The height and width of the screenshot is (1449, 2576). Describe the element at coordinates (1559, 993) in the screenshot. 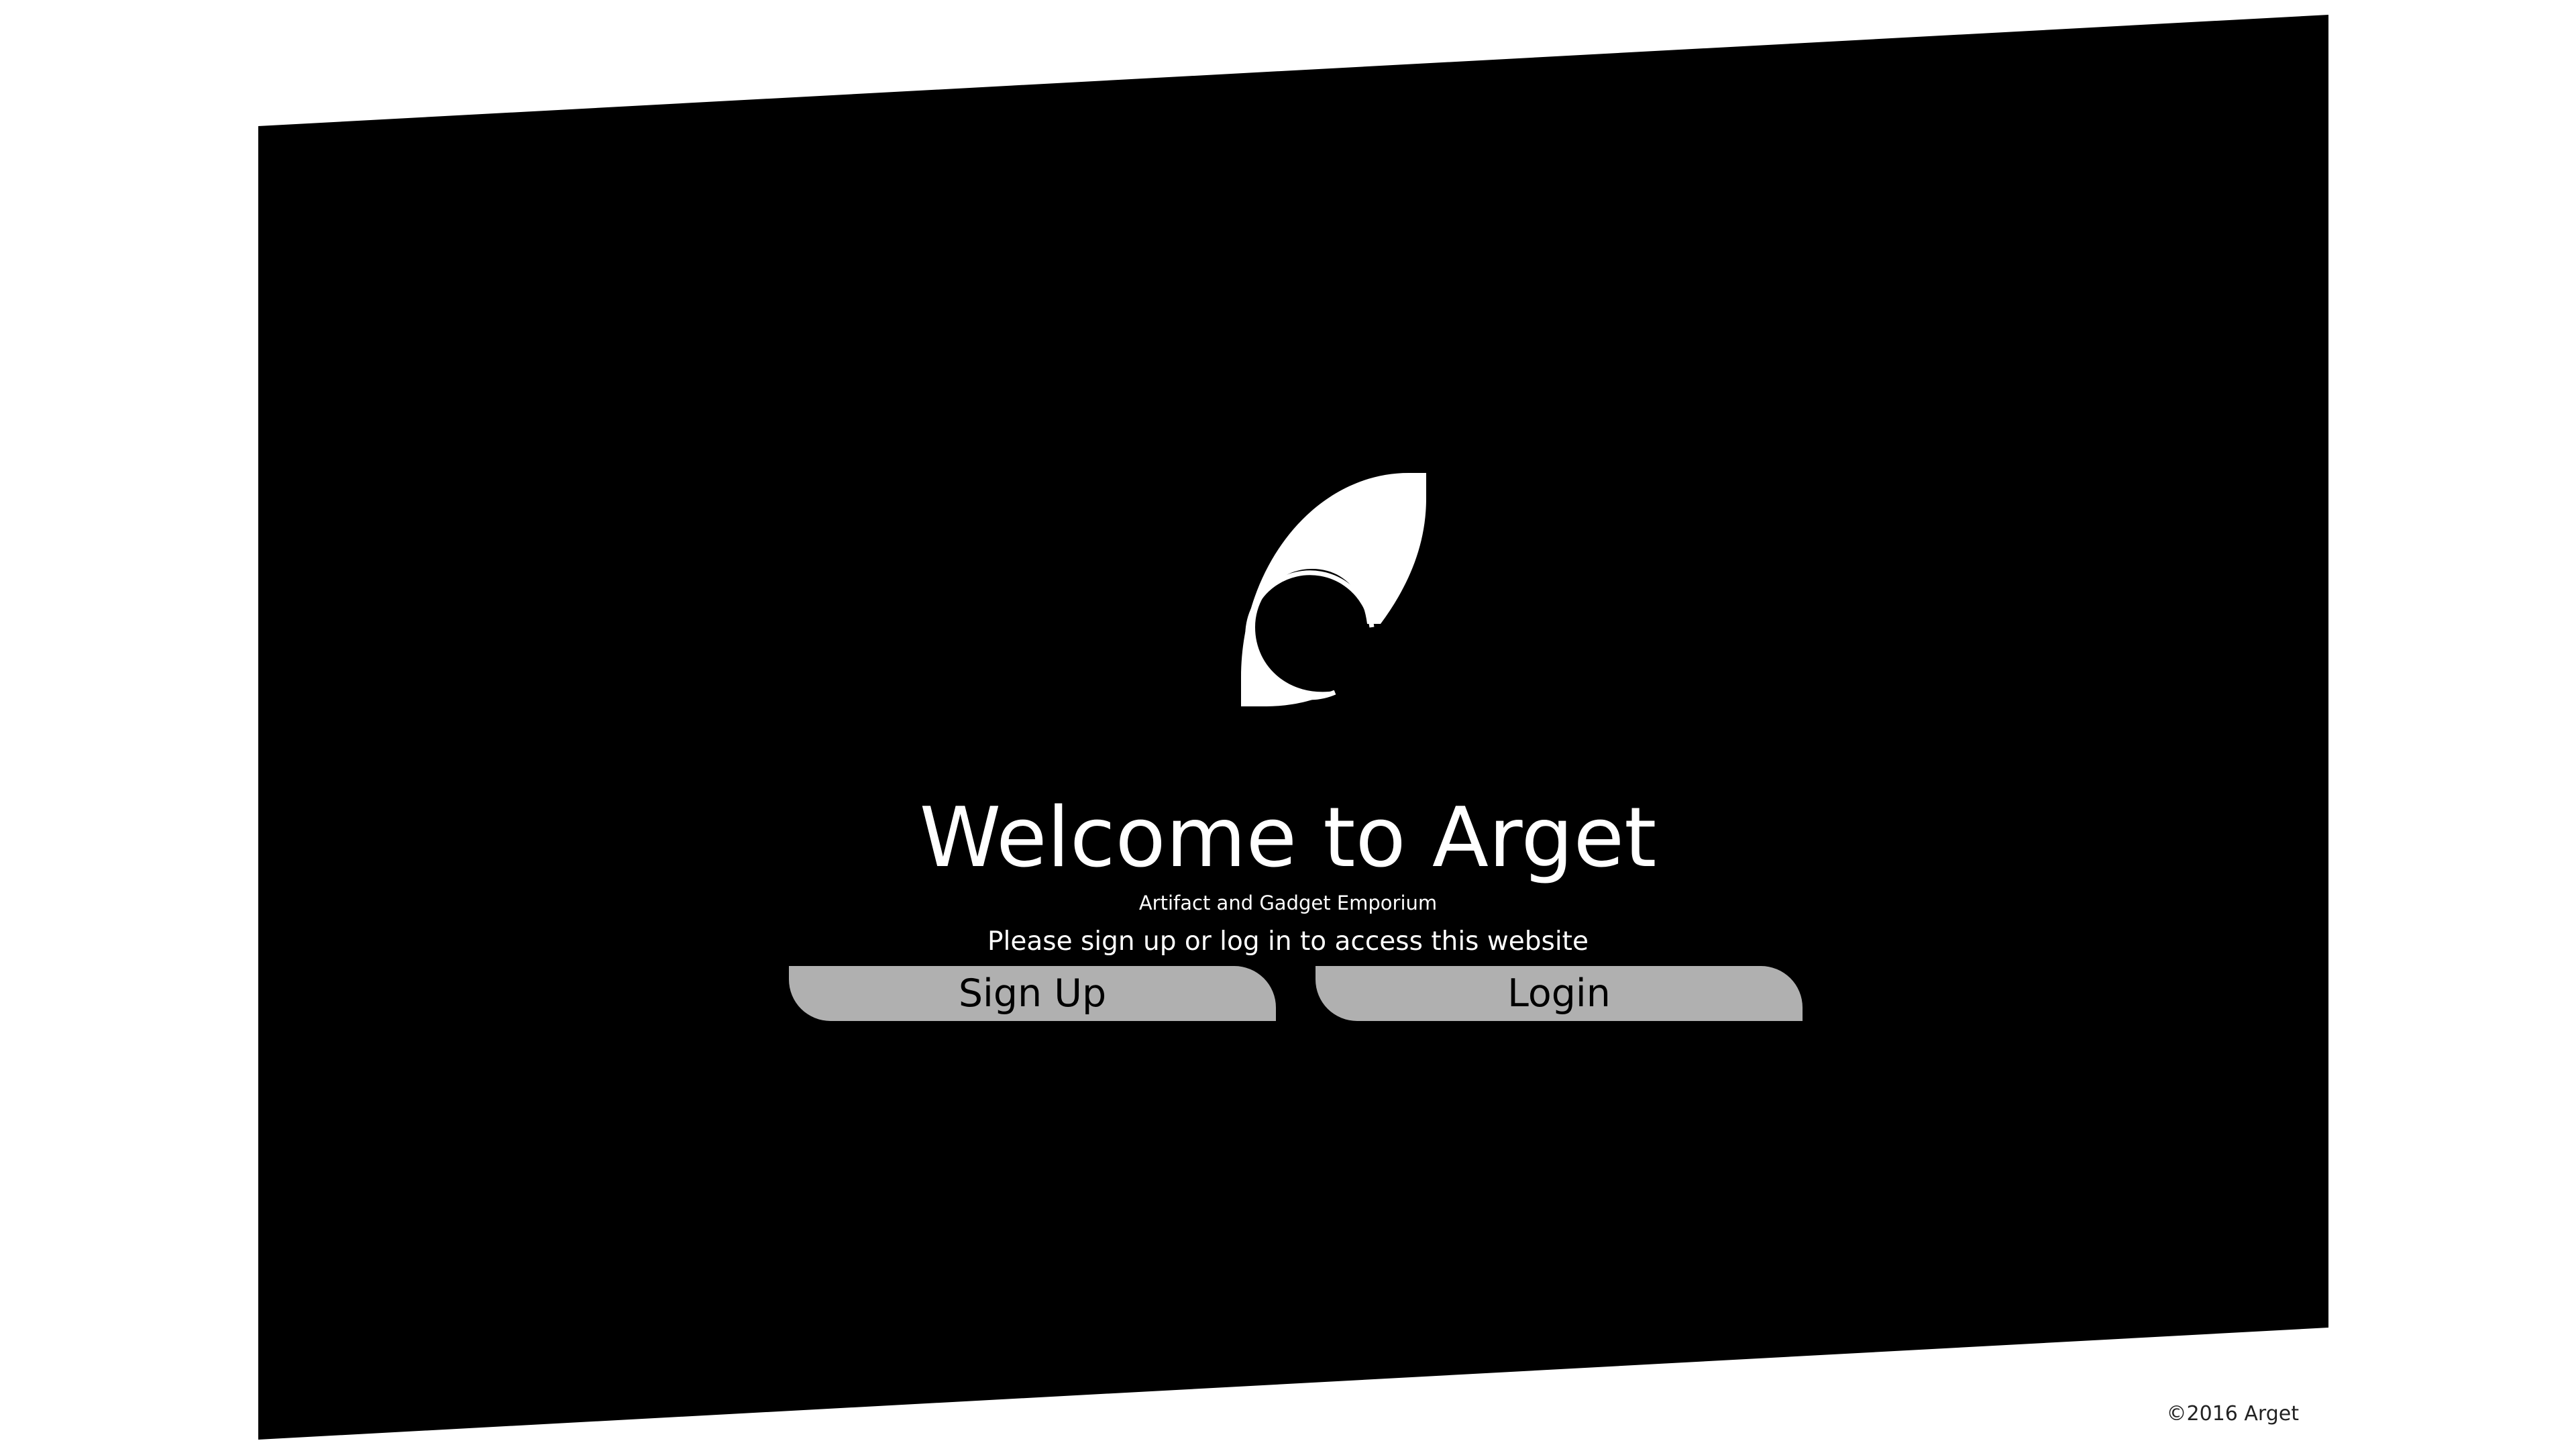

I see `login-button: Login` at that location.